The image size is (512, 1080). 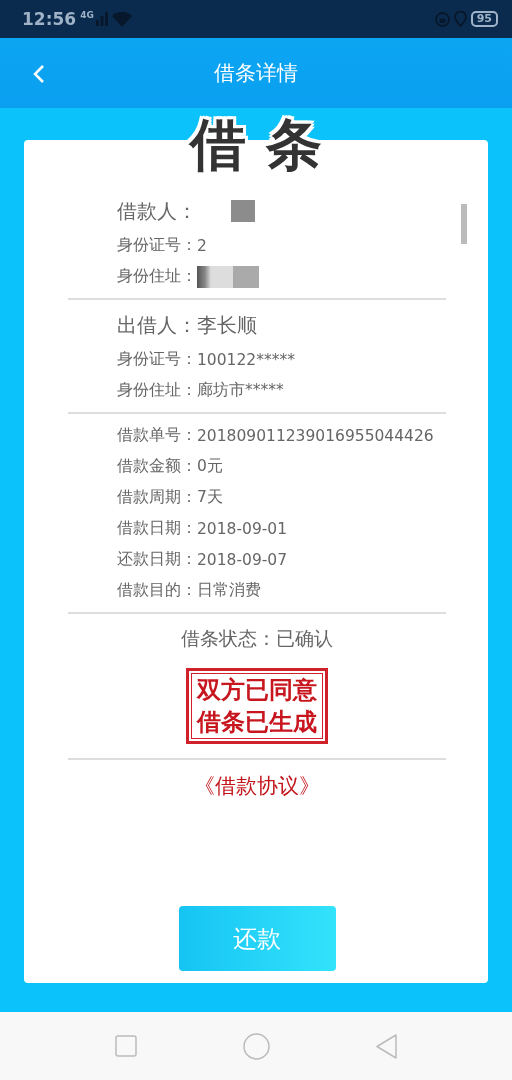 I want to click on home-button, so click(x=256, y=1046).